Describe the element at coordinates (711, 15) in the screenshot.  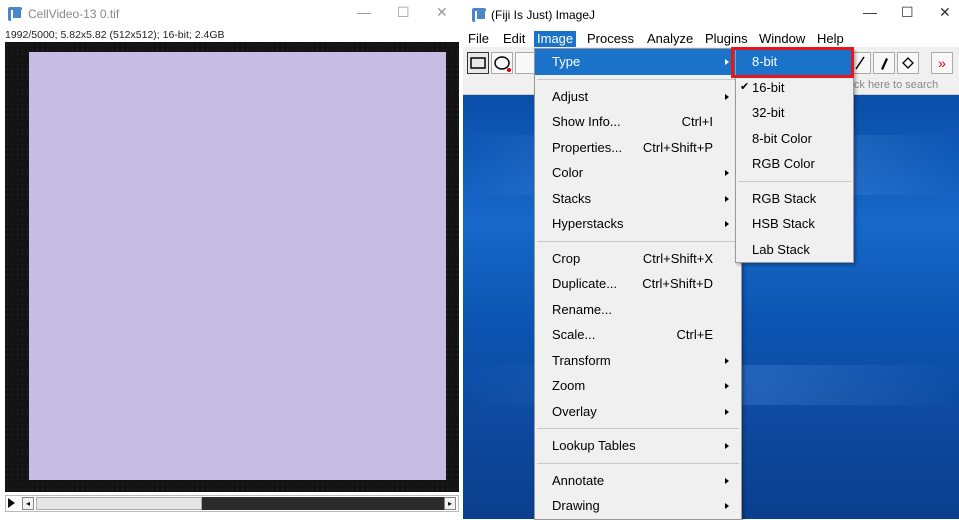
I see `fiji-titlebar: (Fiji Is Just) ImageJ — ☐ ✕` at that location.